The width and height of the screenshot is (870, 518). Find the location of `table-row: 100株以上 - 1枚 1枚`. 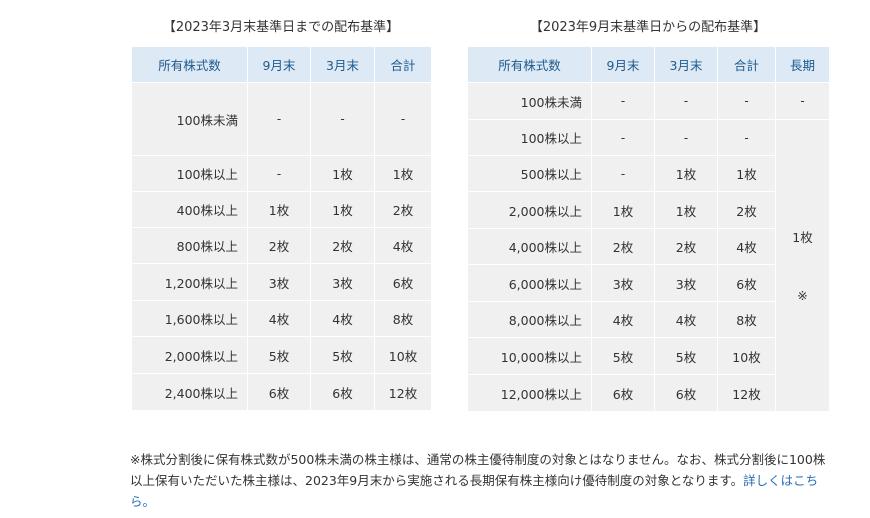

table-row: 100株以上 - 1枚 1枚 is located at coordinates (281, 173).